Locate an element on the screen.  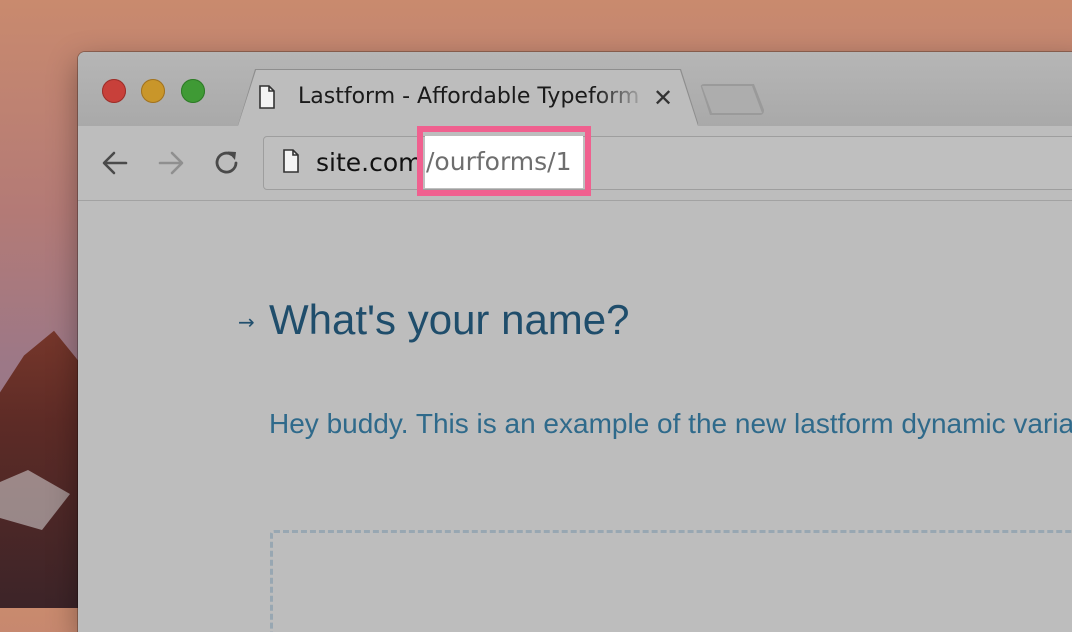
reload-icon is located at coordinates (227, 163).